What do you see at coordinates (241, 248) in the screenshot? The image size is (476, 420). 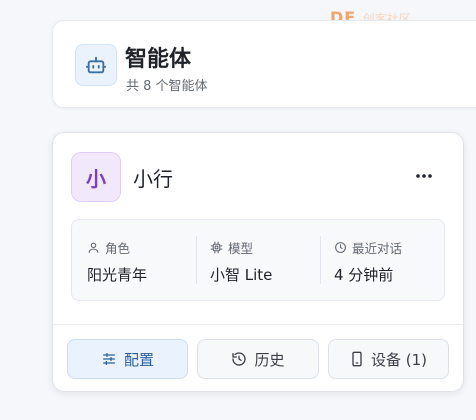 I see `info-model-label: 模型` at bounding box center [241, 248].